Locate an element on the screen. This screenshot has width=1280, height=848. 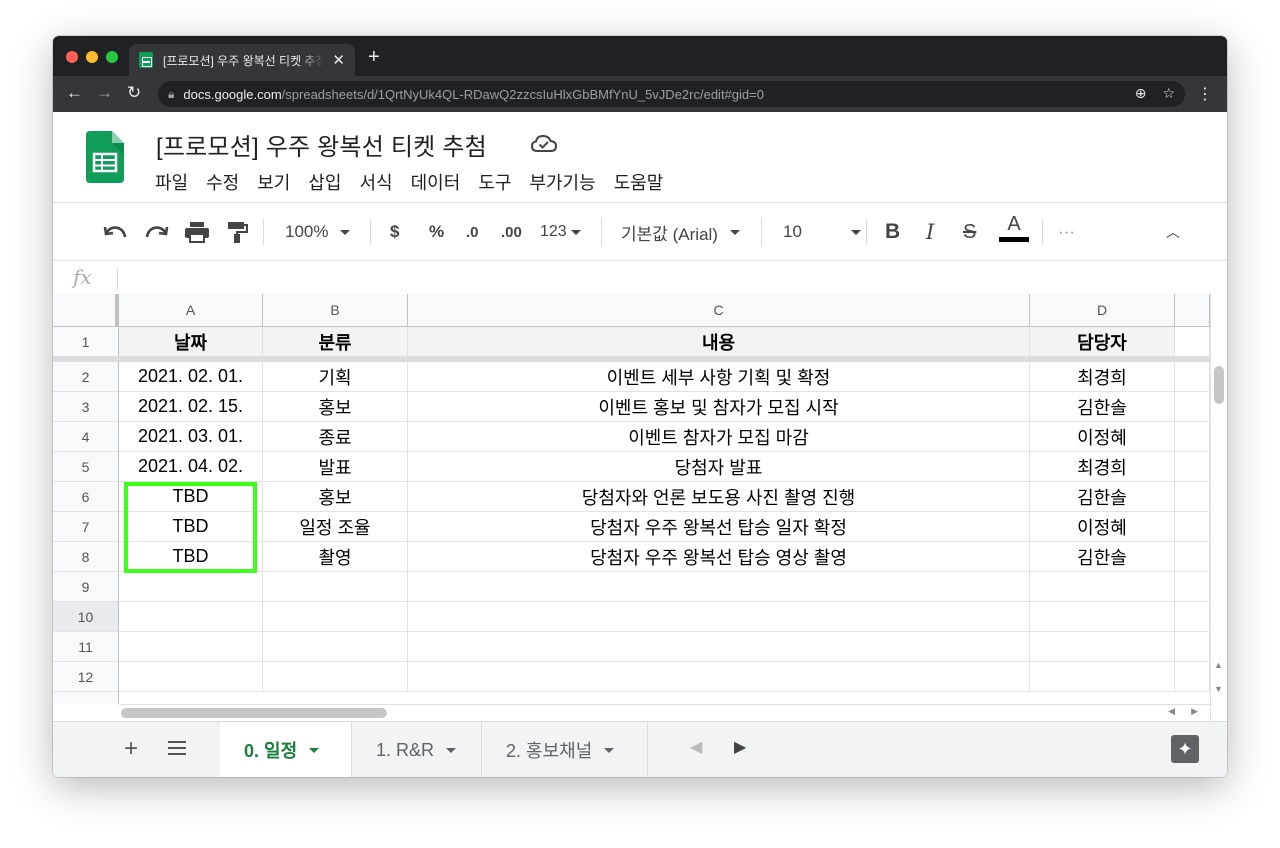
sheet-tab-promo-channels: 2. 홍보채널 is located at coordinates (565, 749).